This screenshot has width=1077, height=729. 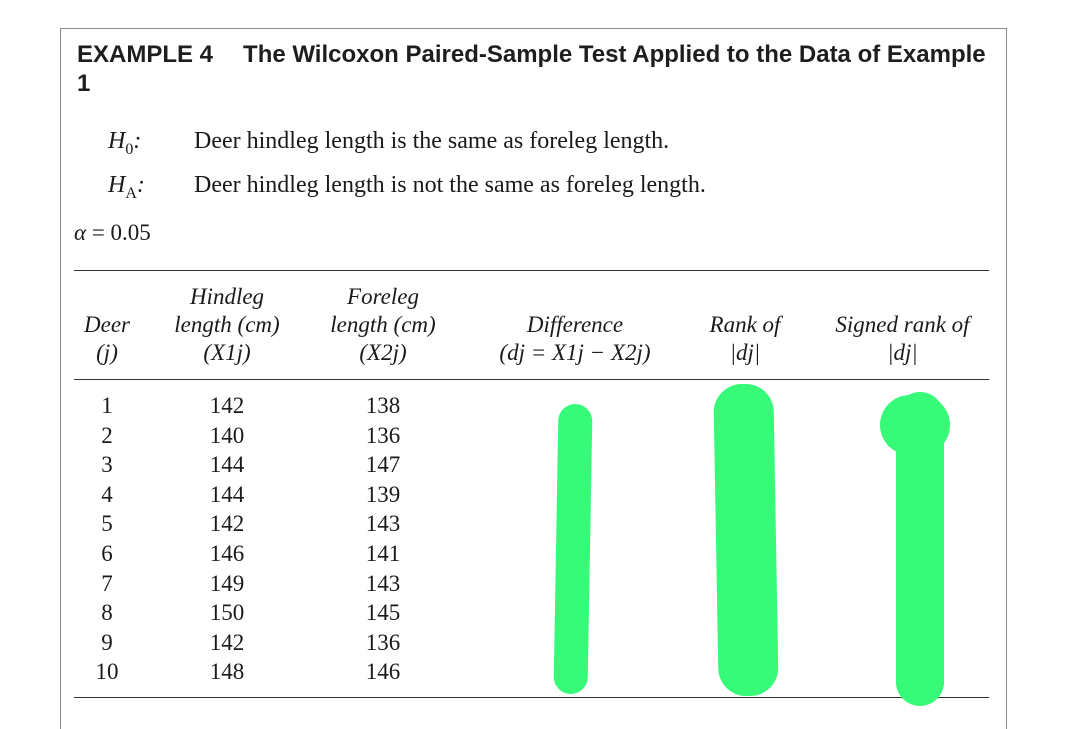 I want to click on header-signed-rank: Signed rank of |dj|, so click(x=902, y=338).